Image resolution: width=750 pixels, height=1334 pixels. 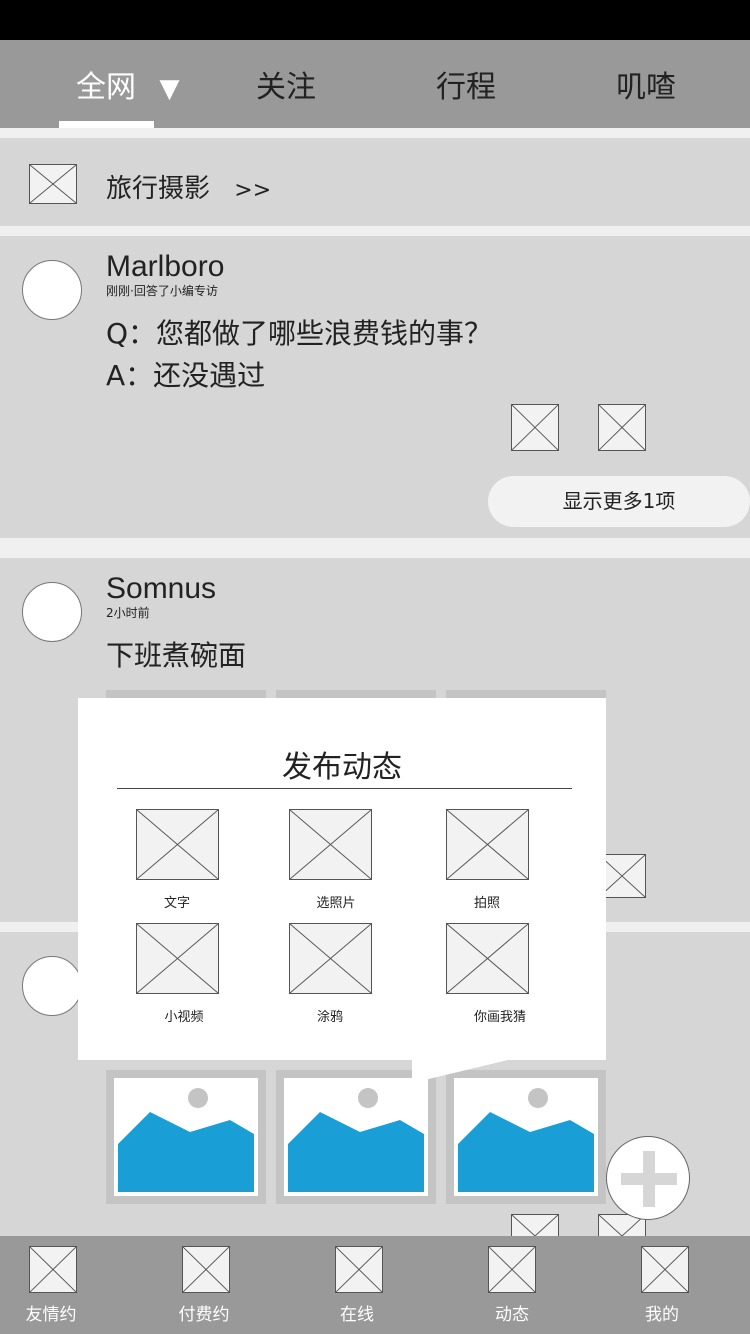 I want to click on tab-follow: 关注, so click(x=286, y=84).